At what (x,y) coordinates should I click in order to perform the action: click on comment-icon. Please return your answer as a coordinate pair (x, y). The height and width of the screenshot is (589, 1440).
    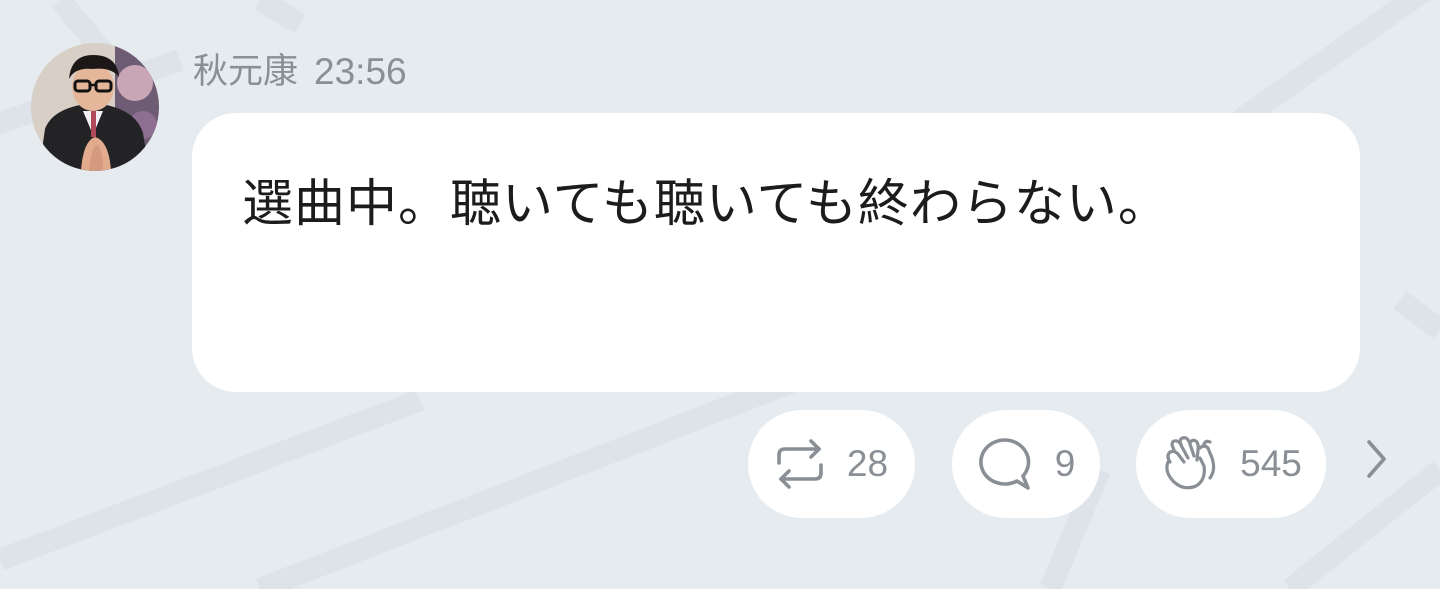
    Looking at the image, I should click on (1005, 464).